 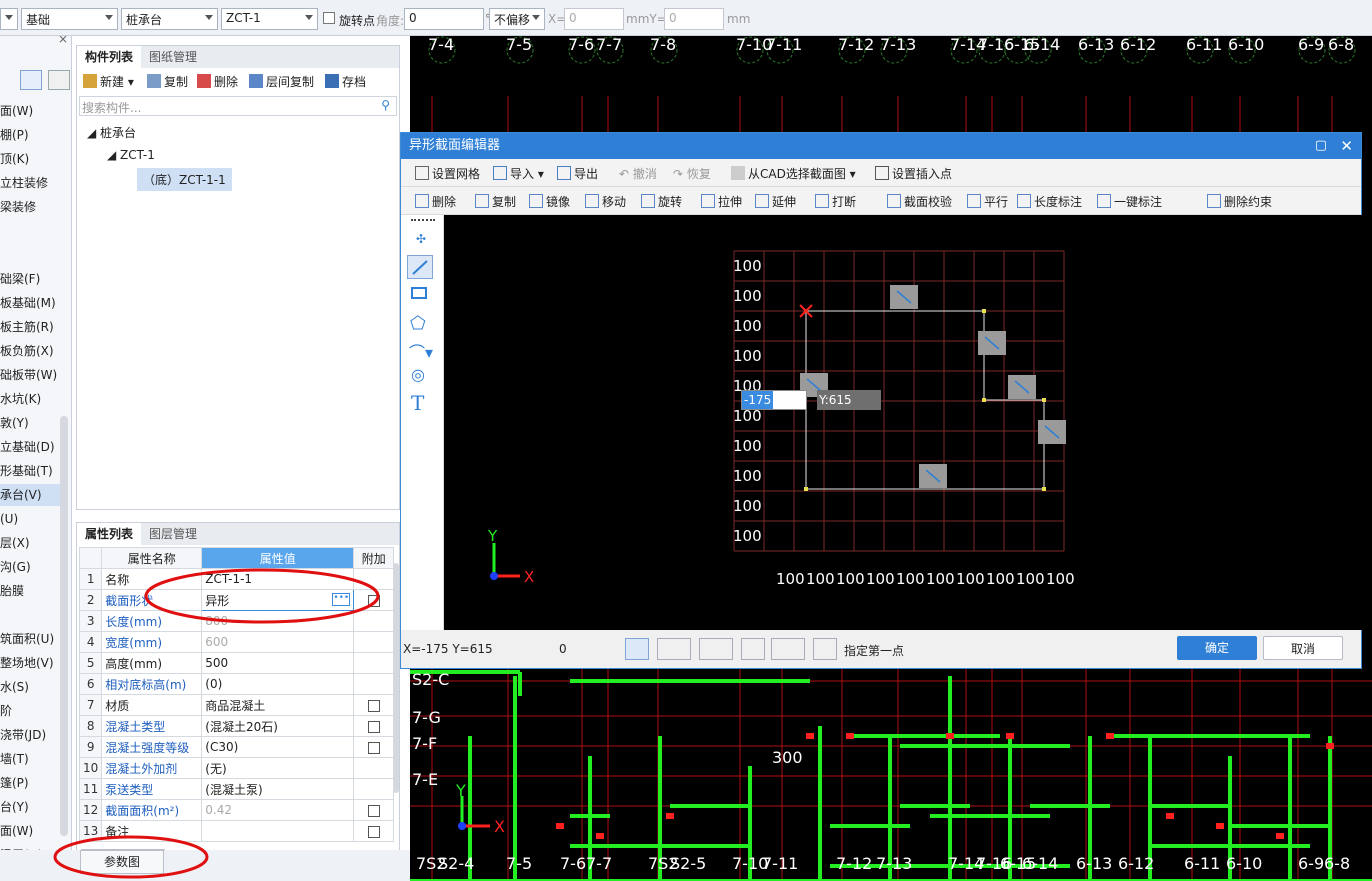 I want to click on nav-item: 棚(P), so click(x=30, y=135).